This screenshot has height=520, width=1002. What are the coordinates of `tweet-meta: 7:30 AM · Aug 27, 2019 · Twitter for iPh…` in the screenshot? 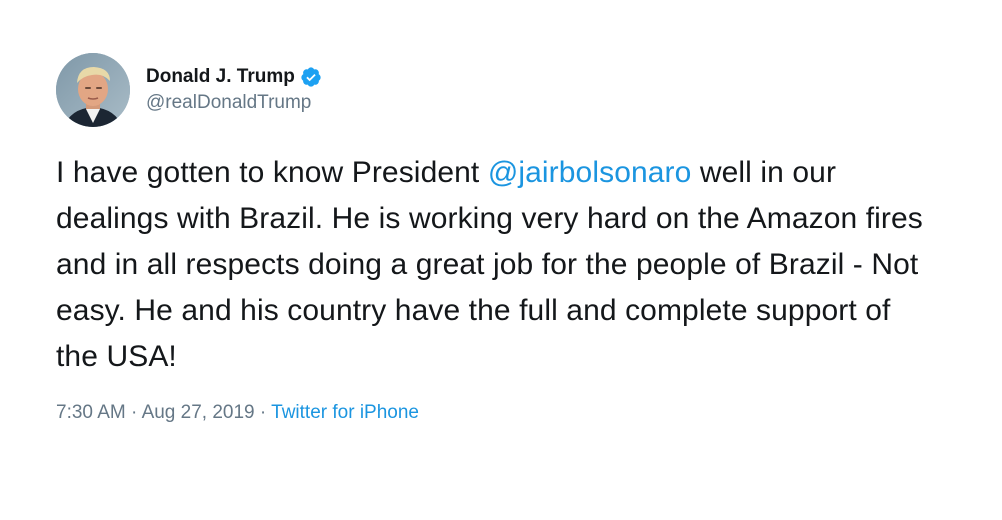 It's located at (506, 413).